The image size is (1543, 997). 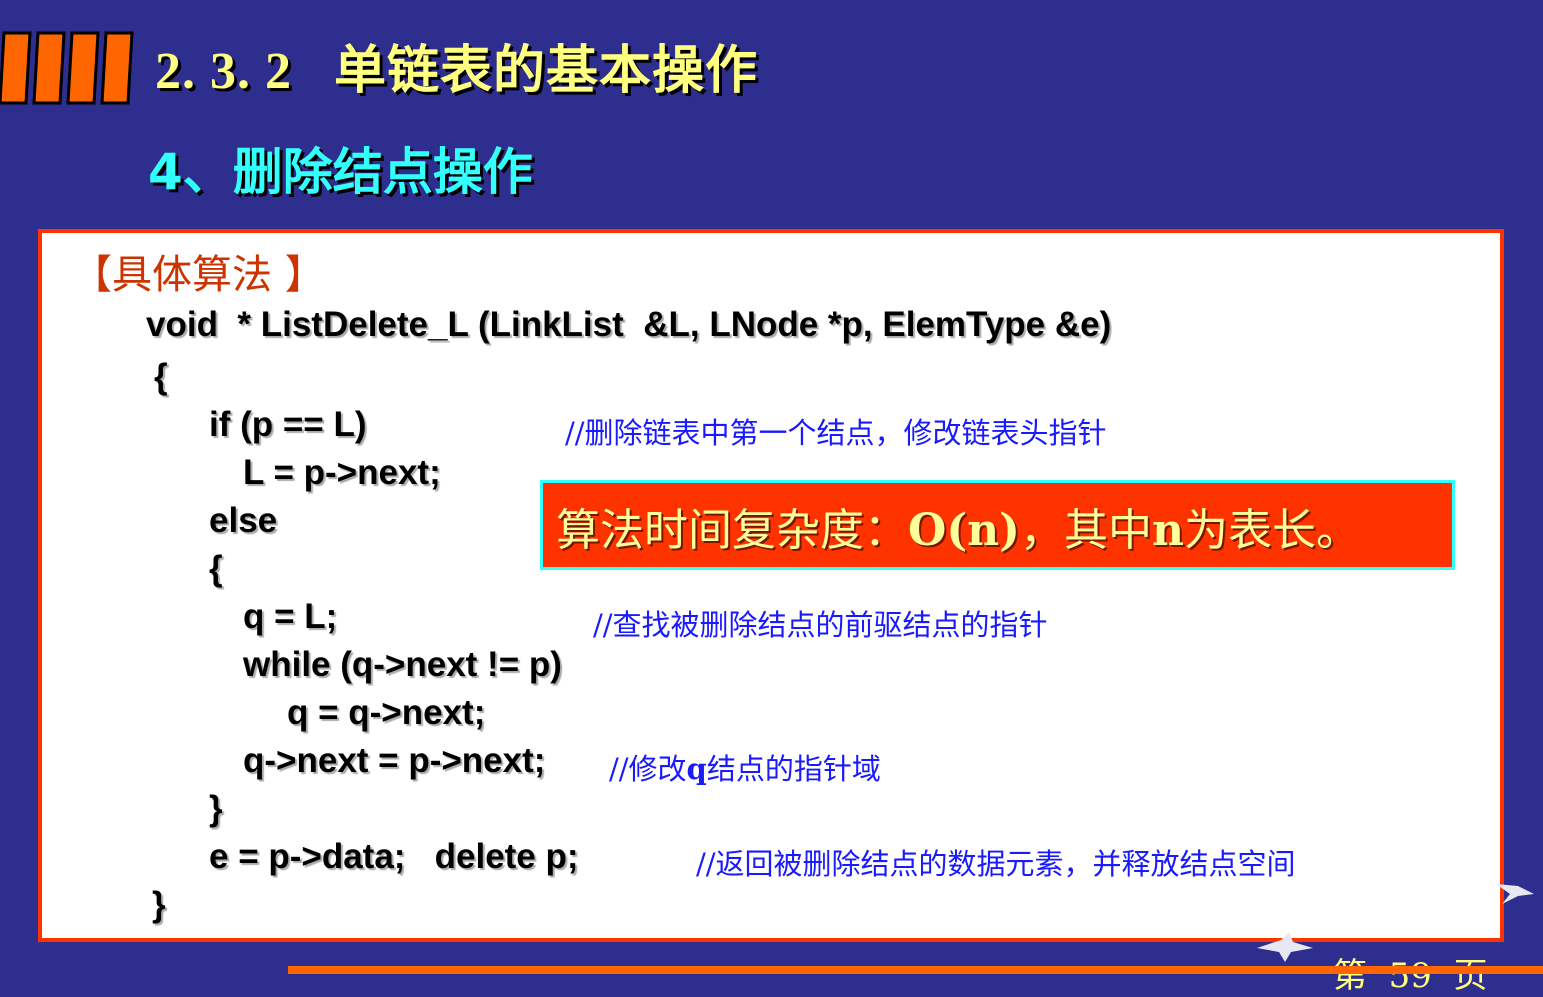 I want to click on code-comment: //修改q结点的指针域, so click(x=745, y=767).